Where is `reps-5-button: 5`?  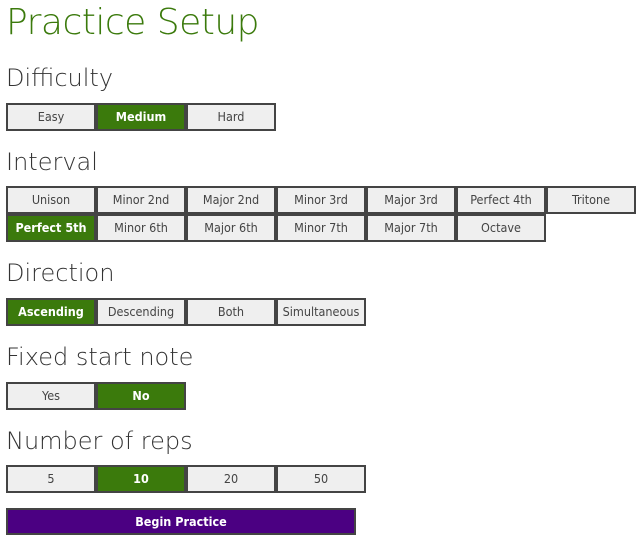
reps-5-button: 5 is located at coordinates (51, 479).